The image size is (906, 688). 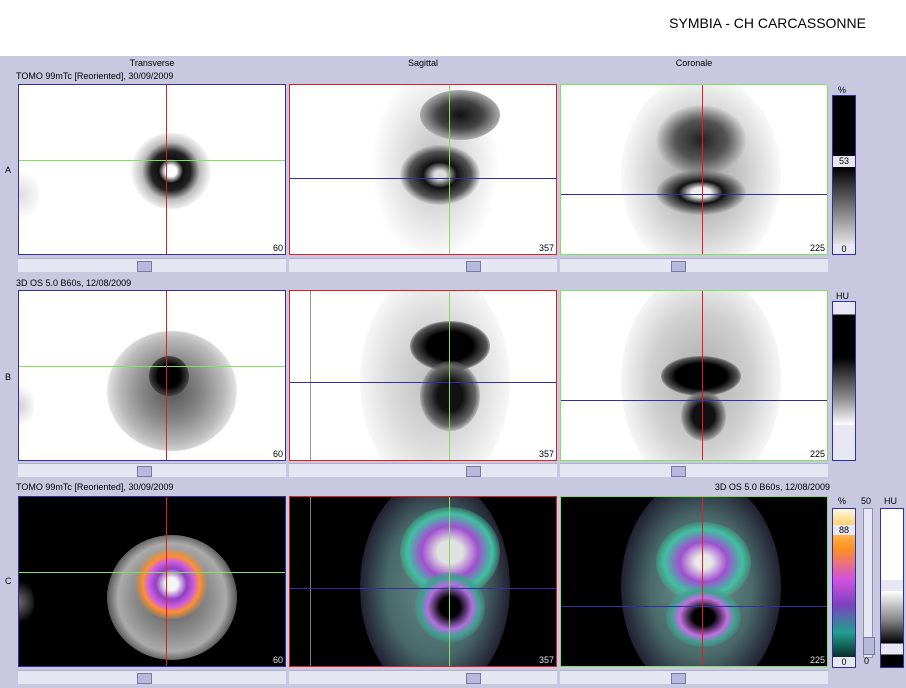 I want to click on row-b-series-label: 3D OS 5.0 B60s, 12/08/2009, so click(x=74, y=283).